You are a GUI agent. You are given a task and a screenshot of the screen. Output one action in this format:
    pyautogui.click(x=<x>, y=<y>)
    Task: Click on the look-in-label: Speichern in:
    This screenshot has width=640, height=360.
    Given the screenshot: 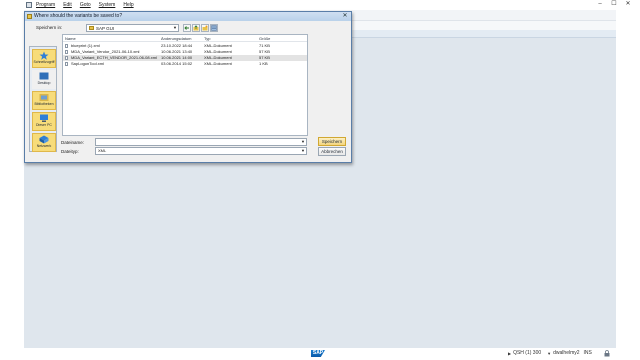 What is the action you would take?
    pyautogui.click(x=49, y=27)
    